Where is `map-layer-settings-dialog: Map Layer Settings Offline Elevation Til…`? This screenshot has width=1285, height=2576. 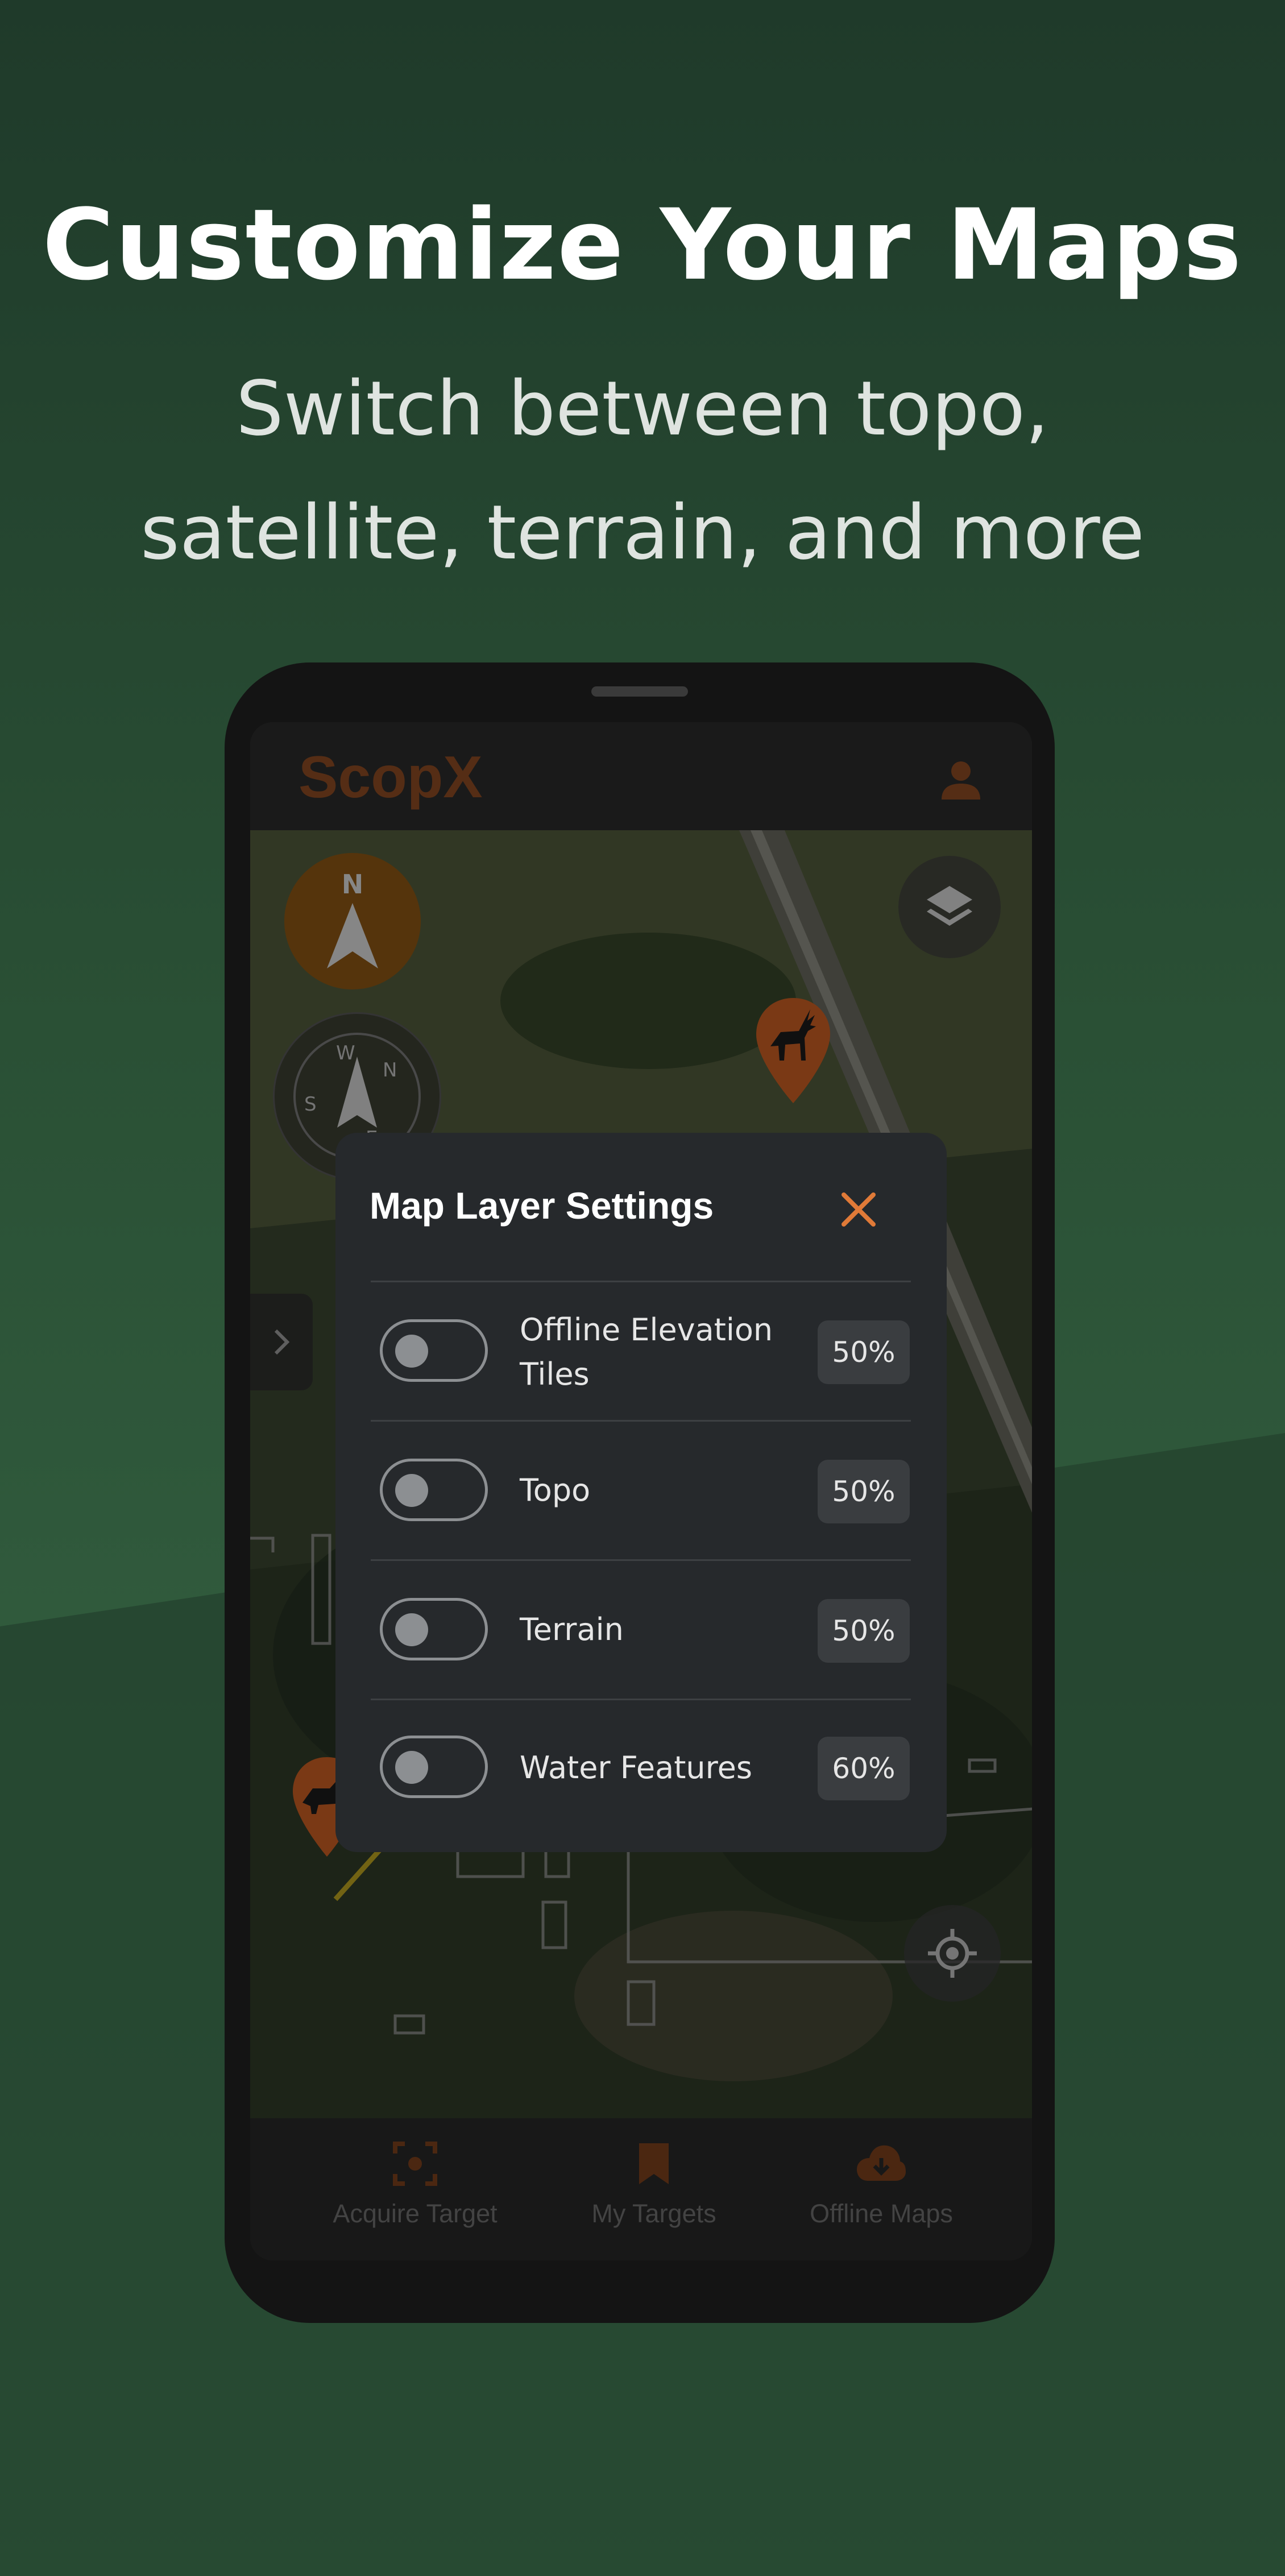 map-layer-settings-dialog: Map Layer Settings Offline Elevation Til… is located at coordinates (641, 1492).